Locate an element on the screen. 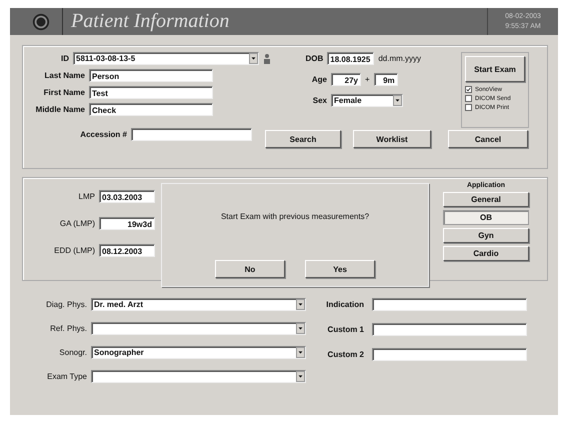 The width and height of the screenshot is (566, 428). field-label: EDD (LMP) is located at coordinates (74, 250).